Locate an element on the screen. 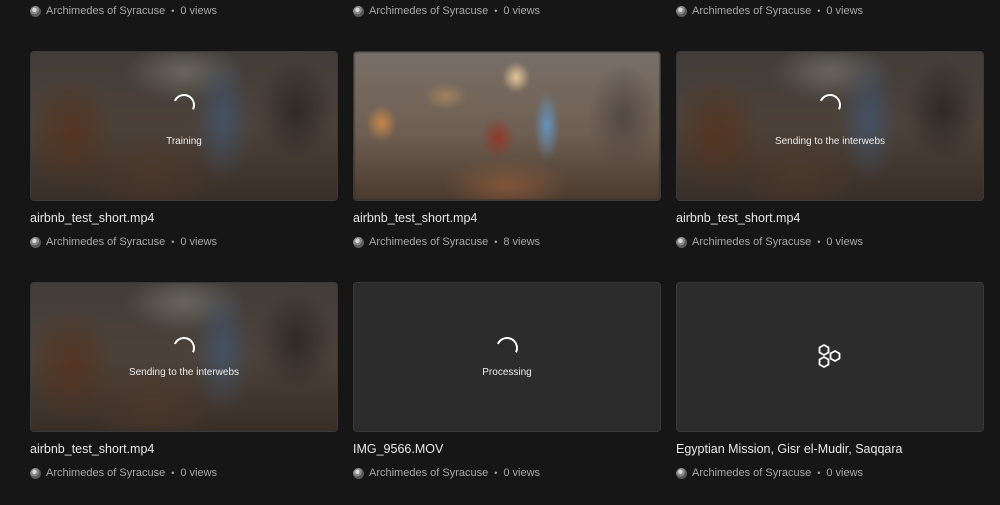  capture-card: Processing is located at coordinates (507, 357).